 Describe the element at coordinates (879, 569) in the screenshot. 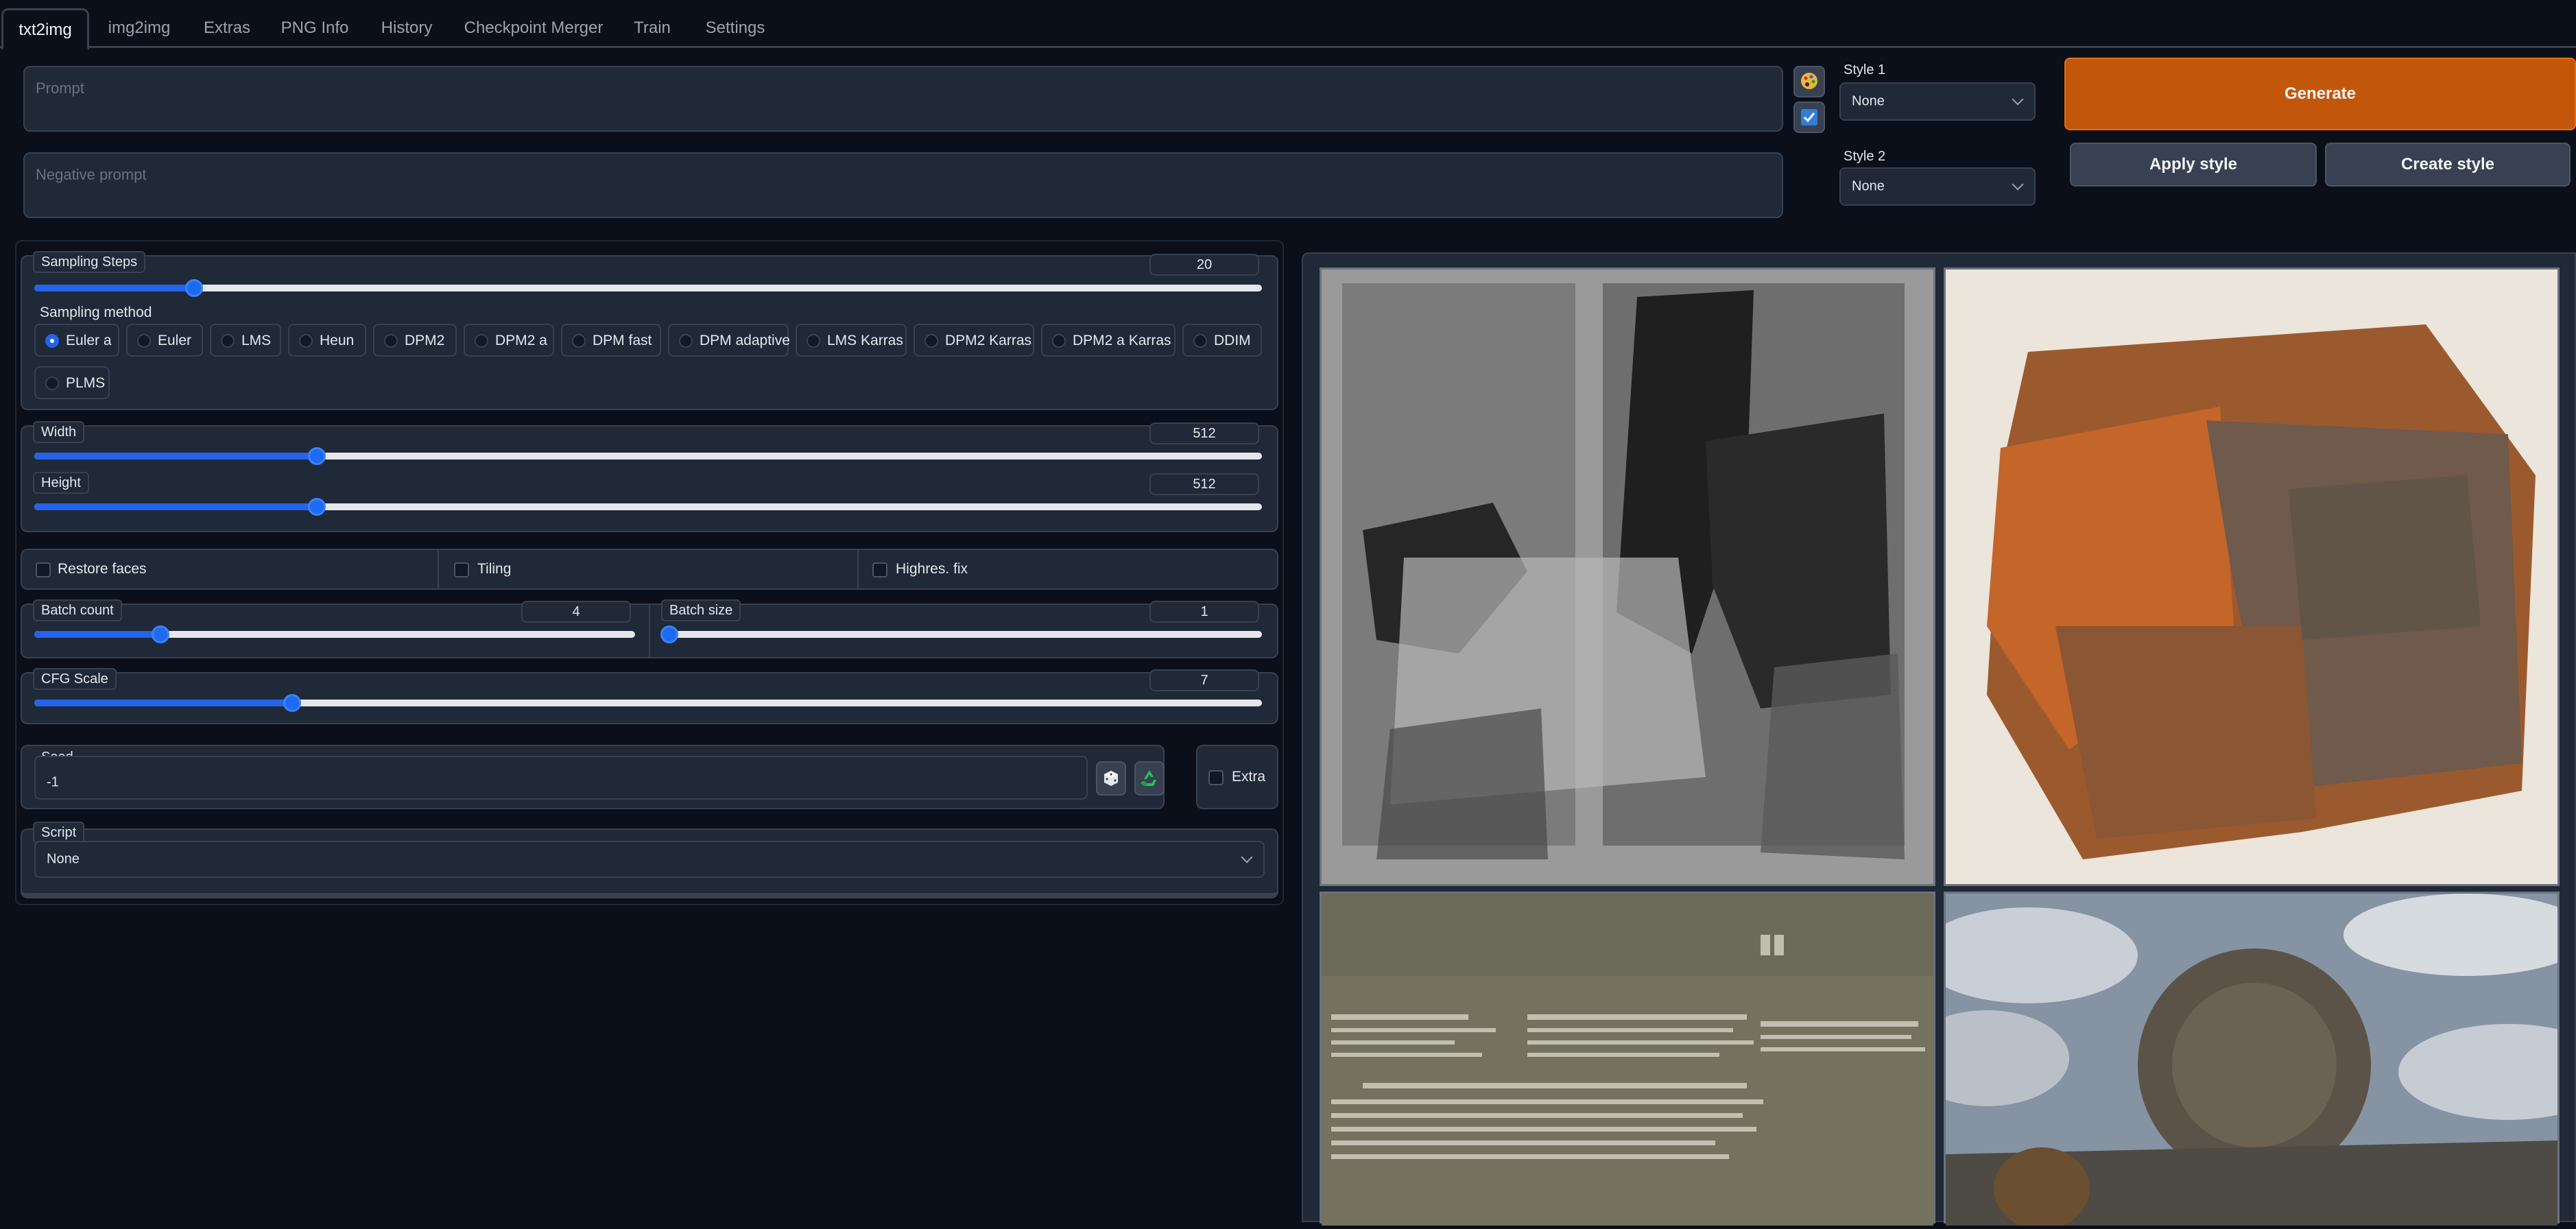

I see `highres-fix-checkbox` at that location.